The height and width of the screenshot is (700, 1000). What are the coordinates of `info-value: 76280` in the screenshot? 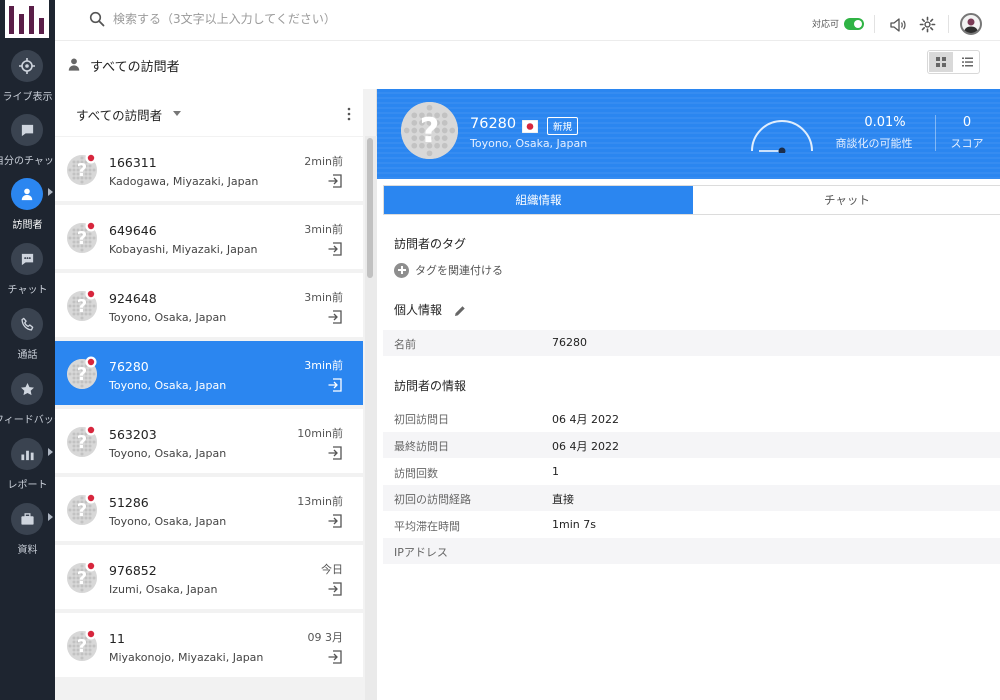 It's located at (569, 342).